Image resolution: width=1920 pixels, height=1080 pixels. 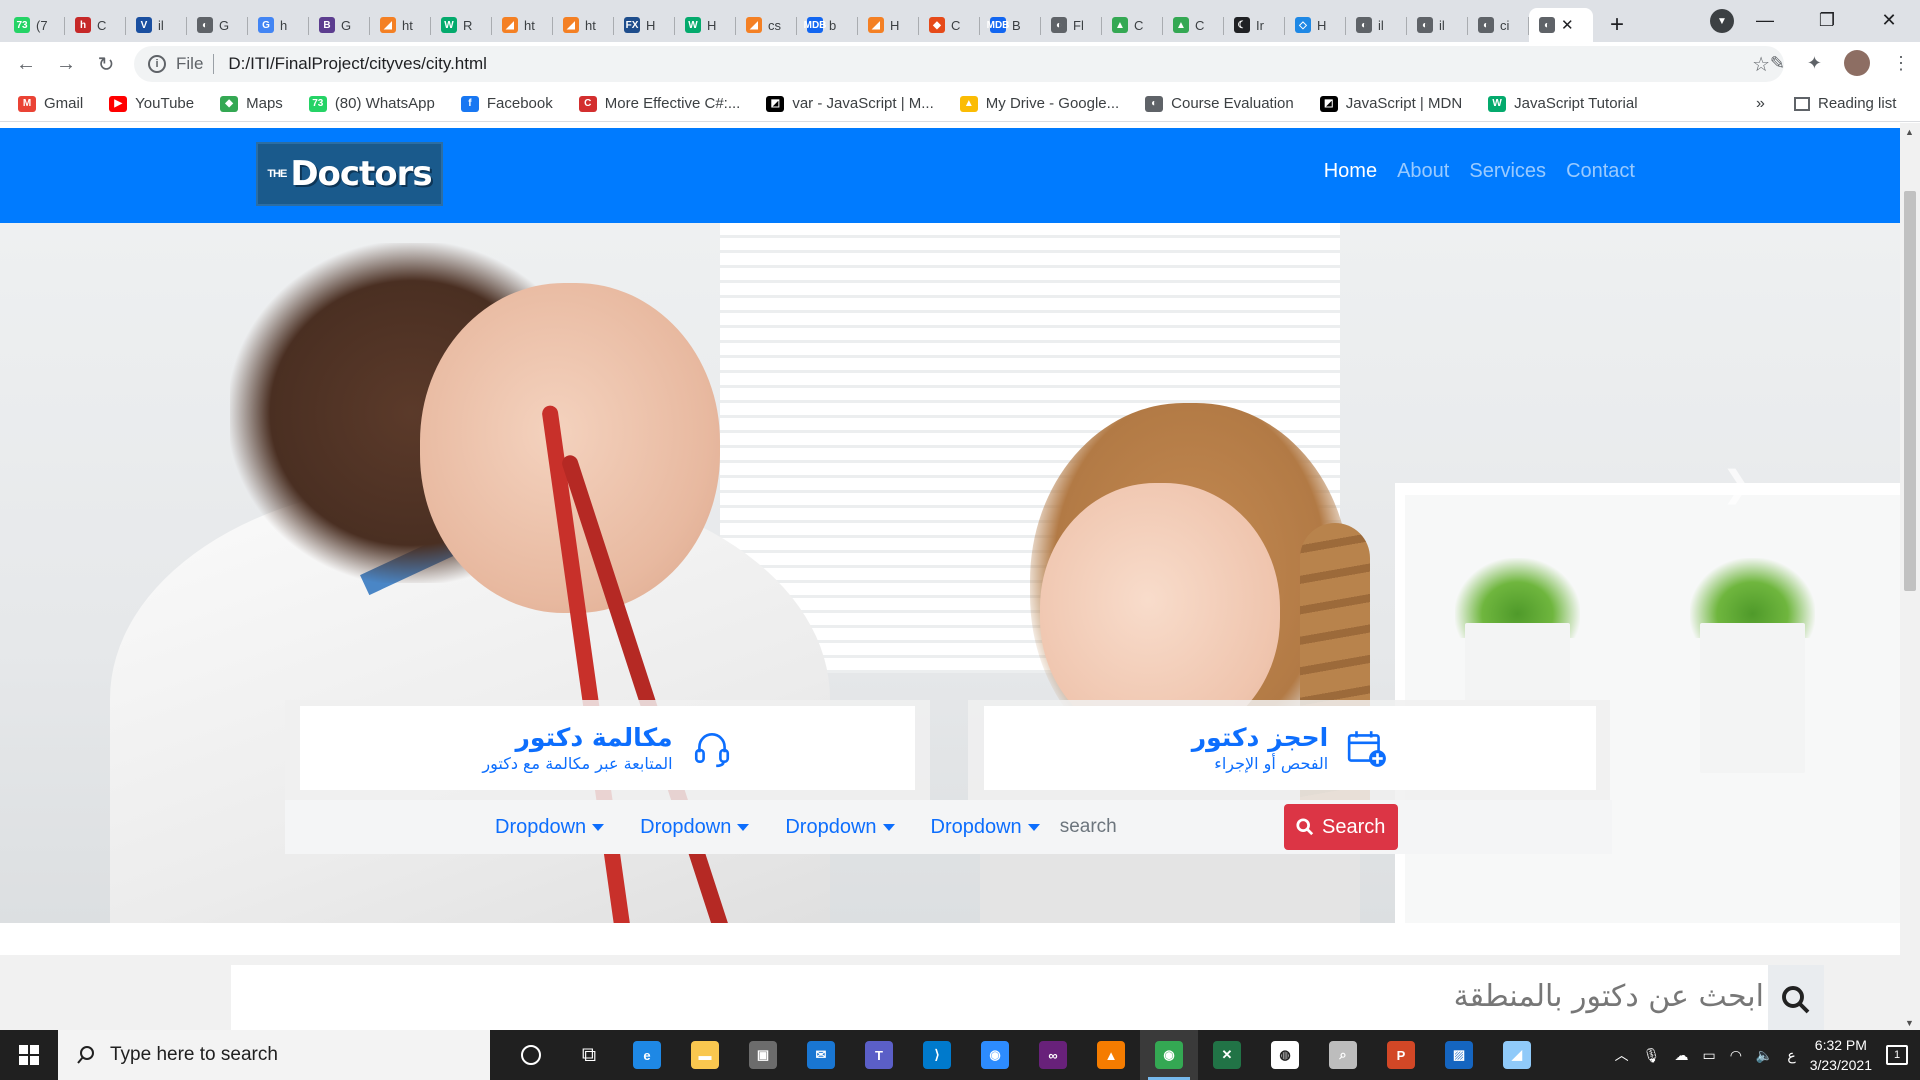 What do you see at coordinates (357, 64) in the screenshot?
I see `url-text: D:/ITI/FinalProject/cityves/city.html` at bounding box center [357, 64].